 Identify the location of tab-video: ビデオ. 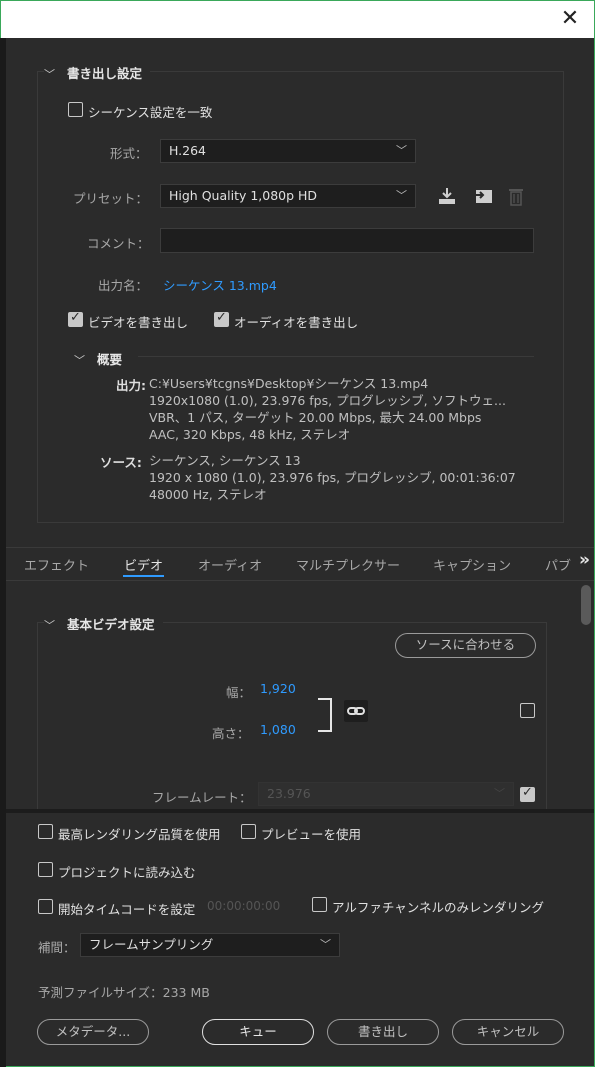
(143, 564).